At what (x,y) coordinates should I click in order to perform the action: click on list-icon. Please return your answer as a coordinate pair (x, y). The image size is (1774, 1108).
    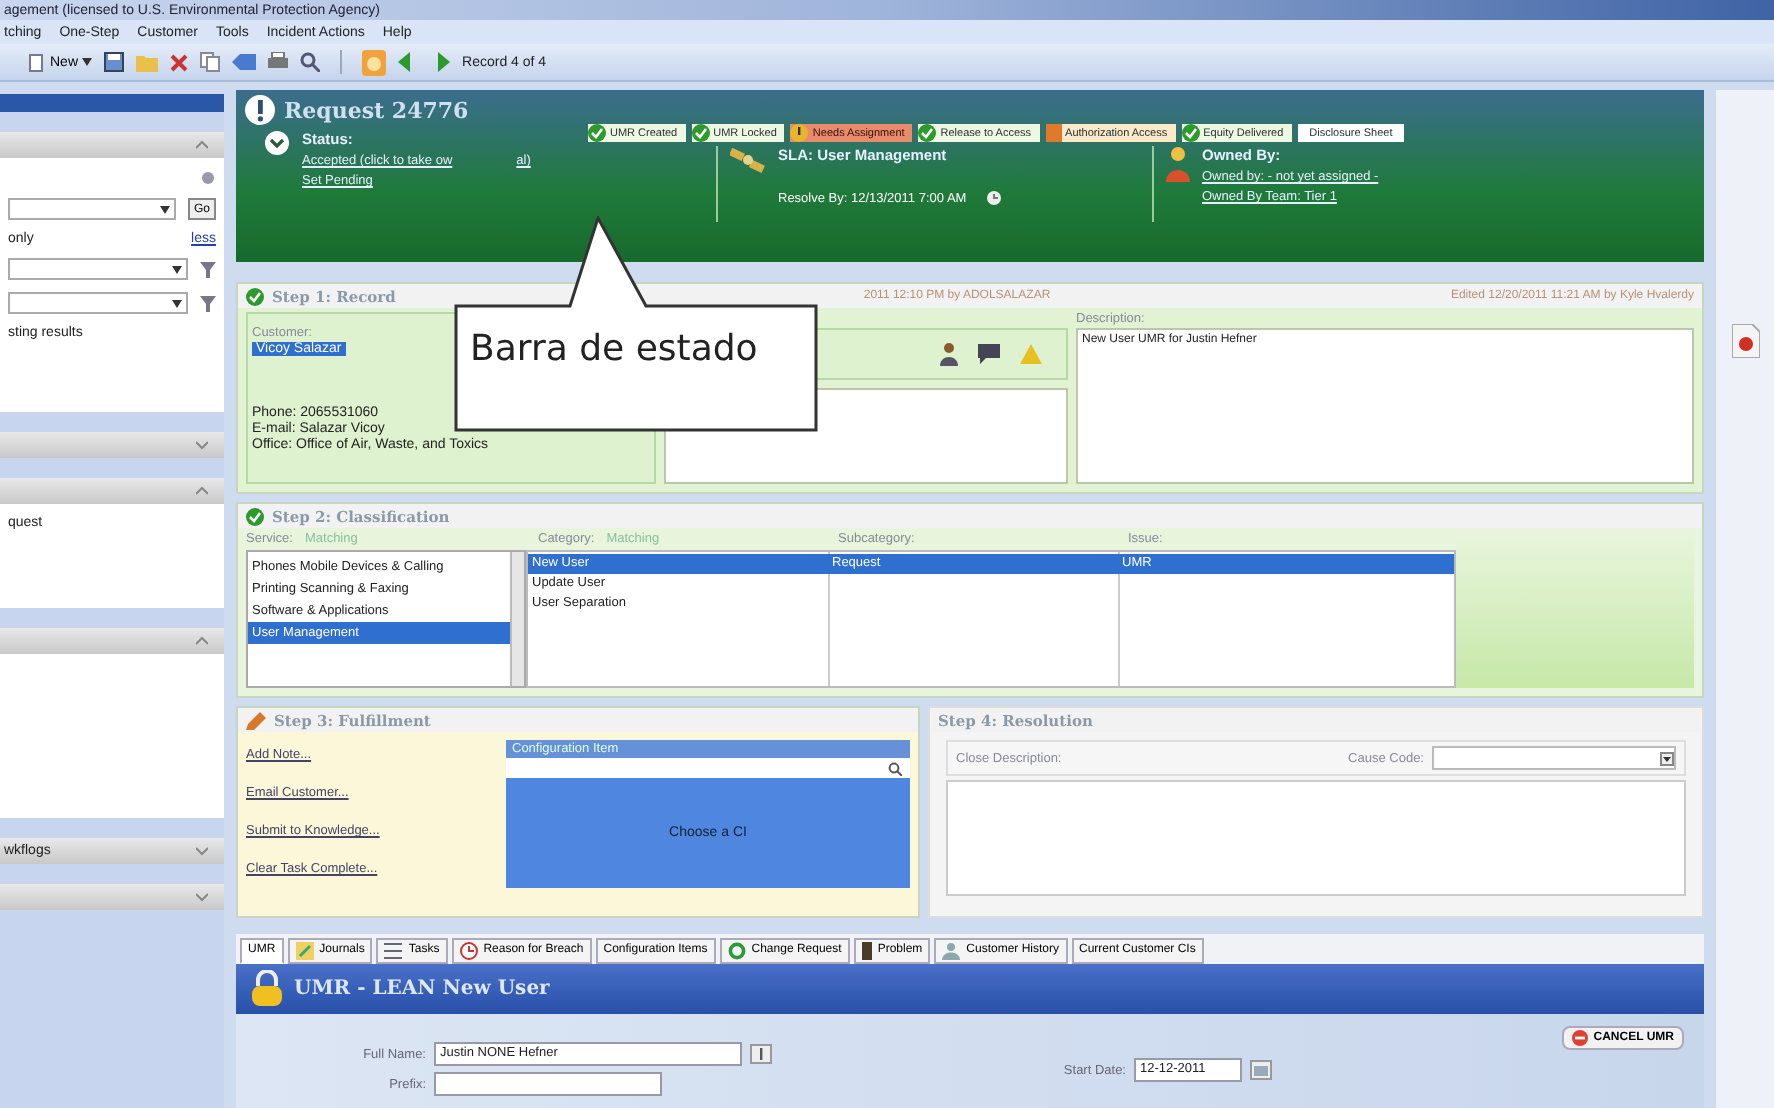
    Looking at the image, I should click on (393, 950).